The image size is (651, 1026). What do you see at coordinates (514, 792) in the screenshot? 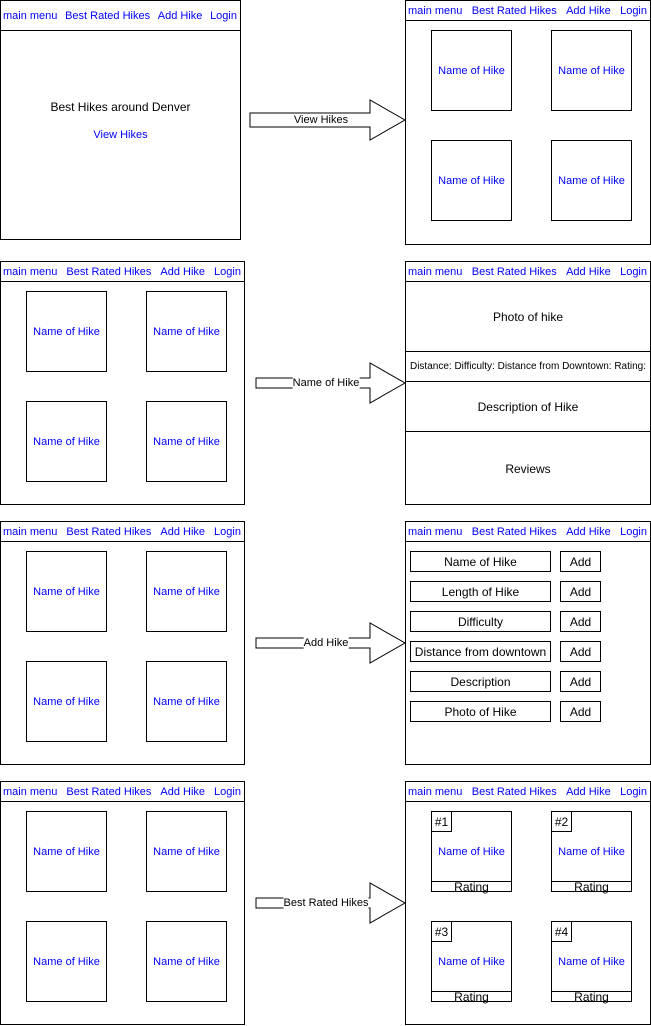
I see `nav-best-rated-hikes: Best Rated Hikes` at bounding box center [514, 792].